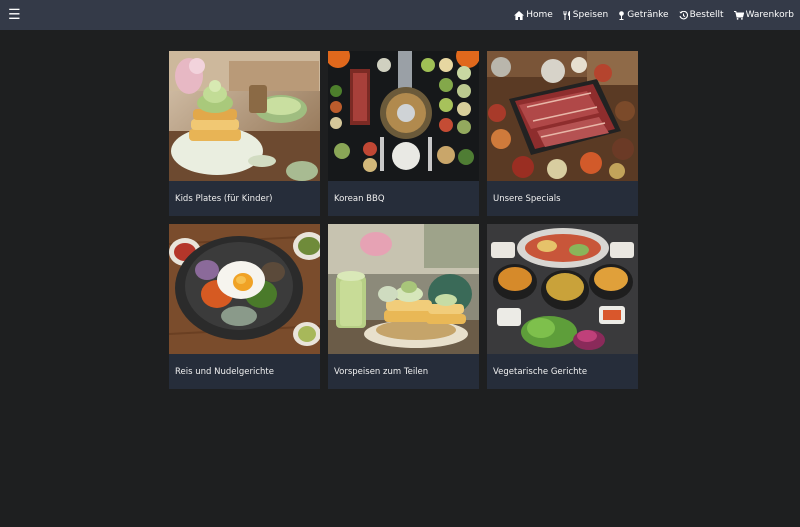 The image size is (800, 527). I want to click on category-card-title: Vegetarische Gerichte, so click(540, 371).